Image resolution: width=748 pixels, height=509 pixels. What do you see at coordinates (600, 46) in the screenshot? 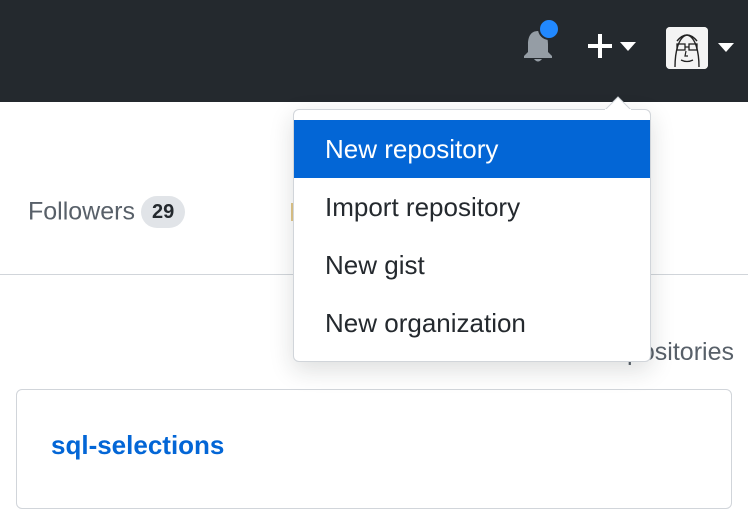
I see `plus-icon` at bounding box center [600, 46].